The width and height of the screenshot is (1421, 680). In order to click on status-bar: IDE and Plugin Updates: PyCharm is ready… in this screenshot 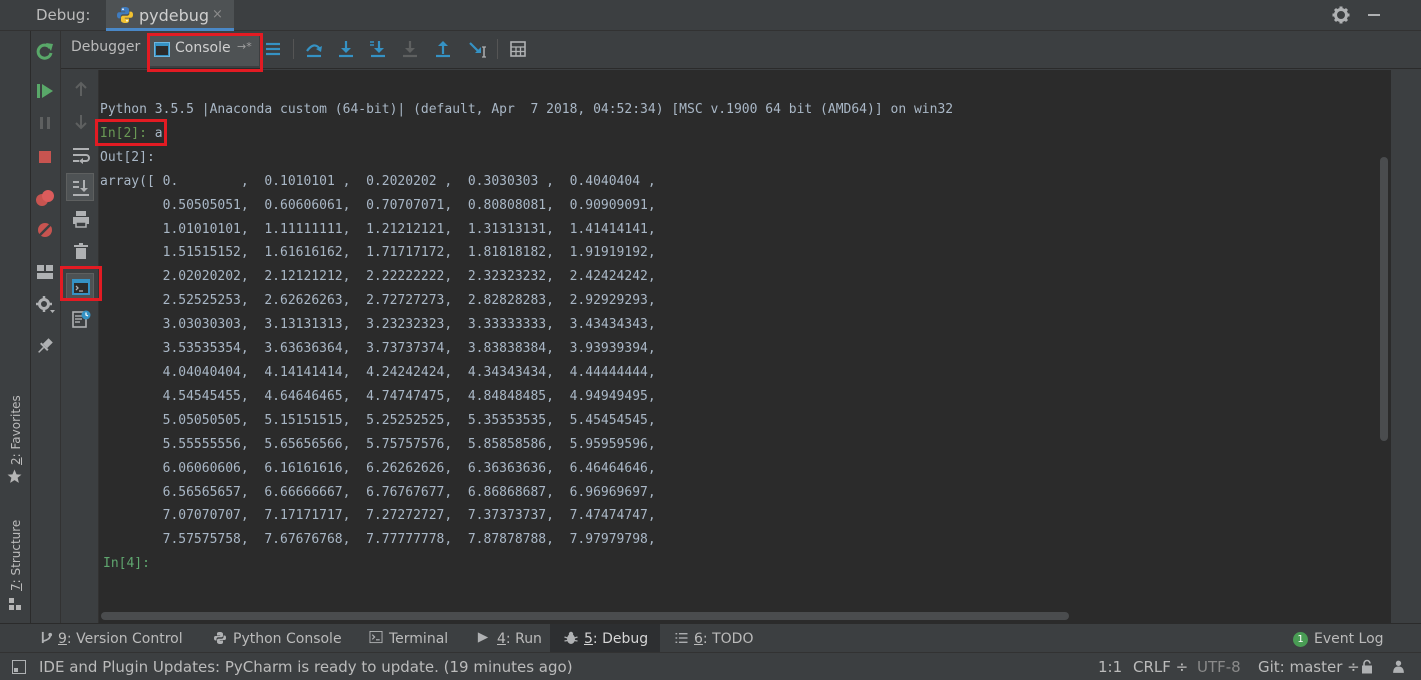, I will do `click(710, 666)`.